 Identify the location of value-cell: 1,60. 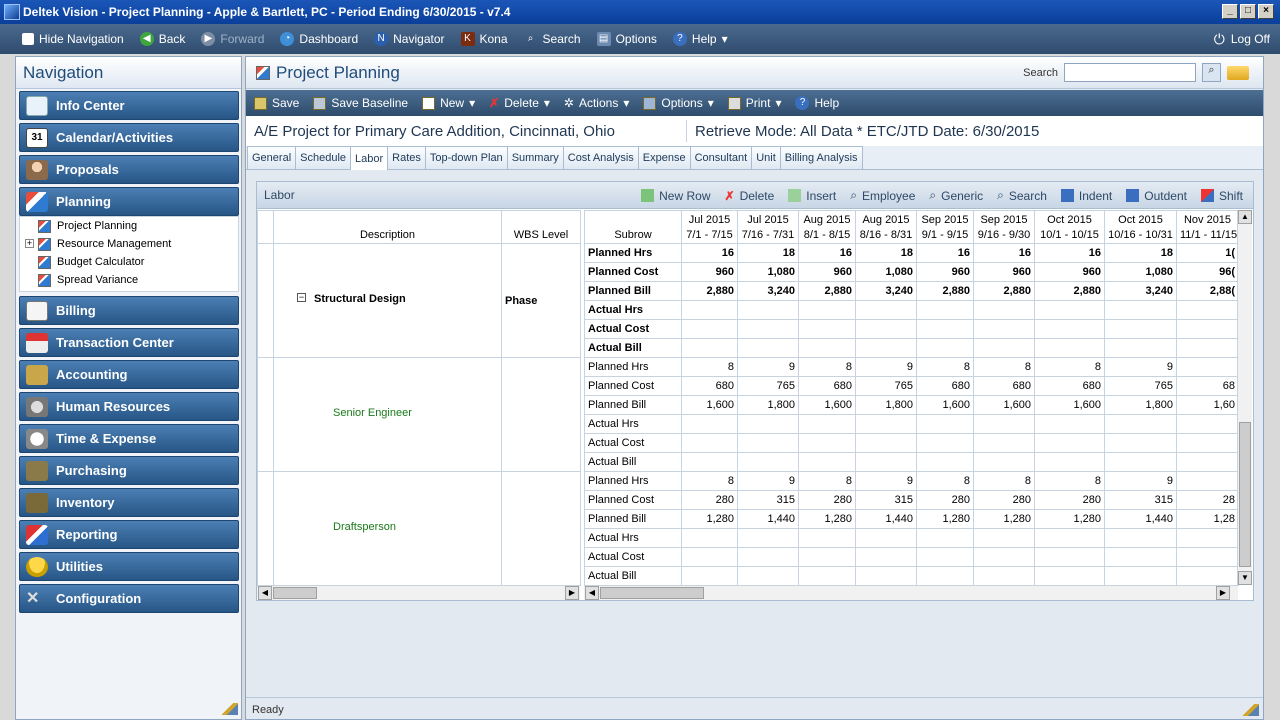
(1207, 405).